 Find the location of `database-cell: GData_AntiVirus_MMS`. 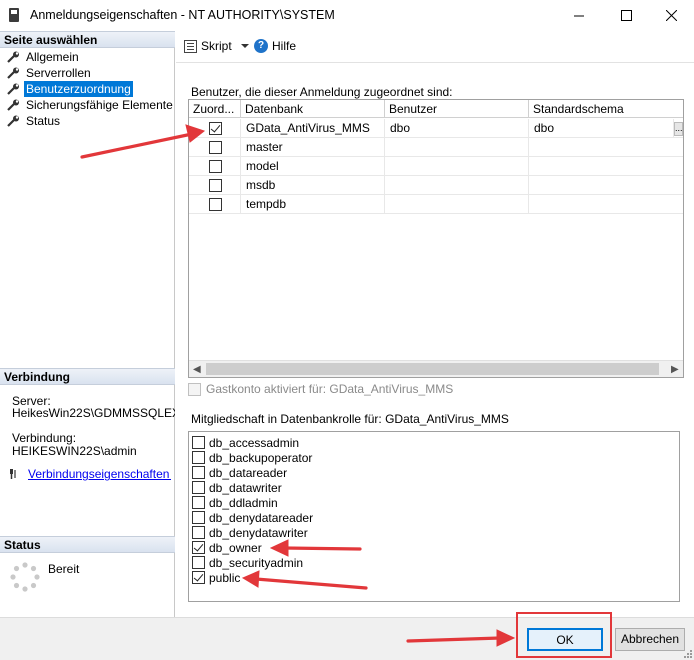

database-cell: GData_AntiVirus_MMS is located at coordinates (313, 128).